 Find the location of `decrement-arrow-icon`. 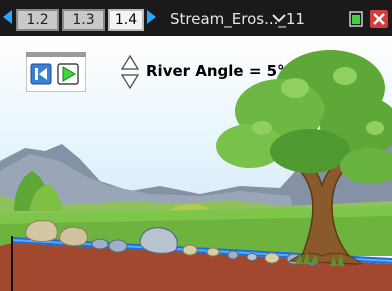

decrement-arrow-icon is located at coordinates (130, 82).